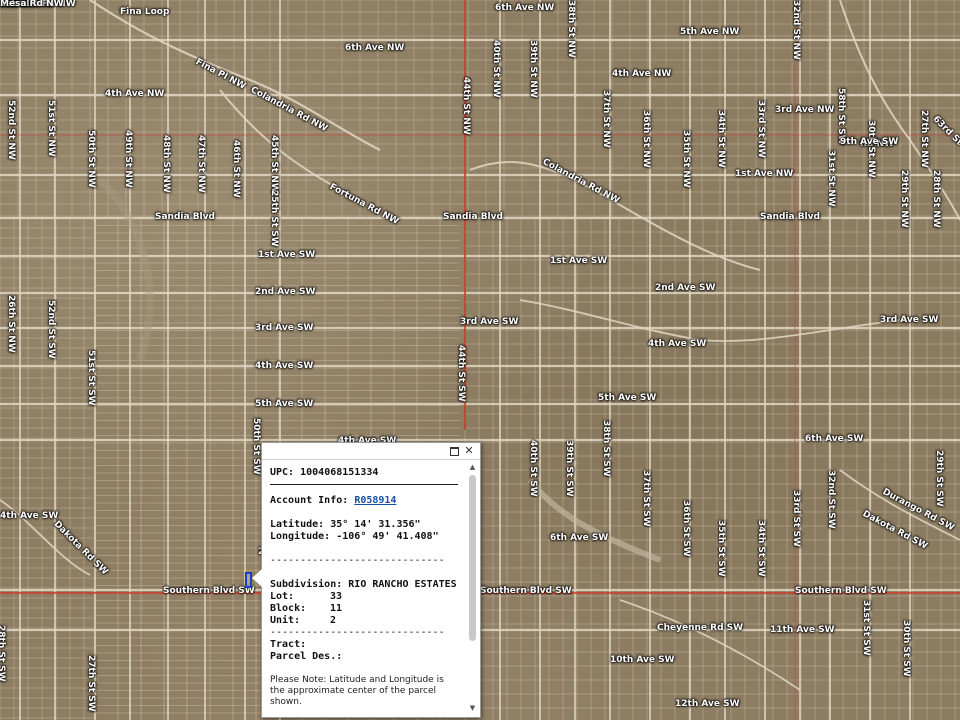 The image size is (960, 720). What do you see at coordinates (472, 708) in the screenshot?
I see `scroll-down-icon: ▼` at bounding box center [472, 708].